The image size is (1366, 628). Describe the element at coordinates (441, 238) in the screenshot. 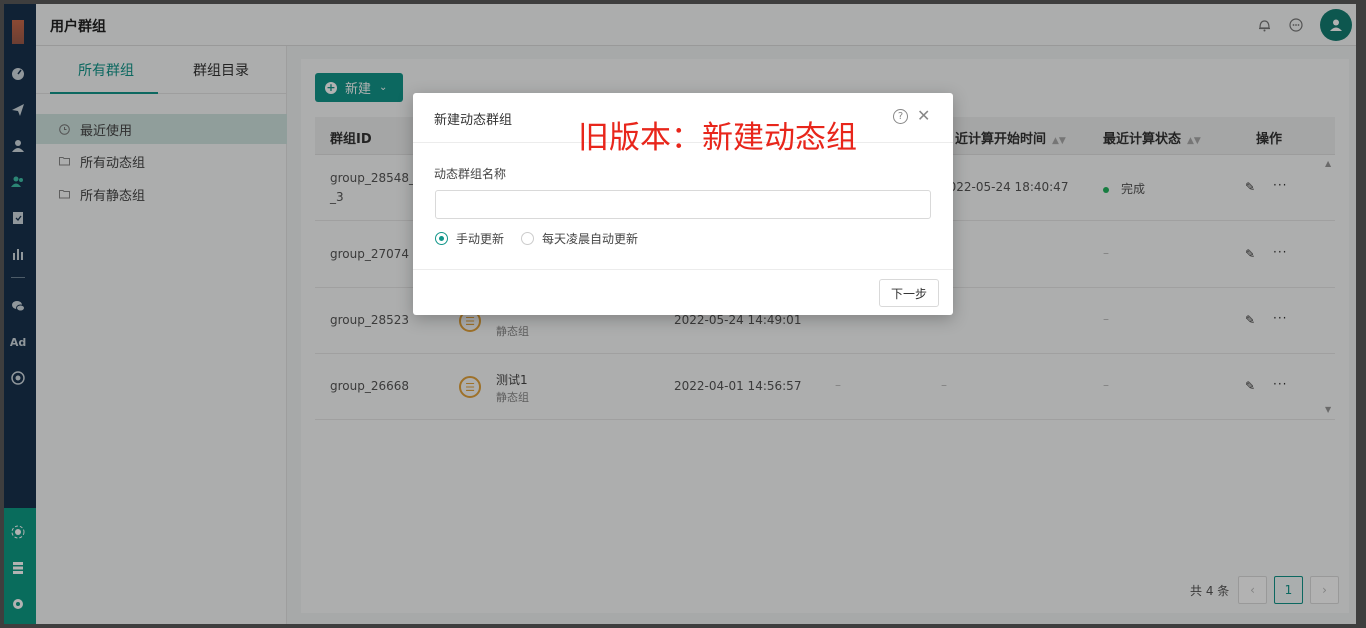

I see `radio-checked-icon` at that location.